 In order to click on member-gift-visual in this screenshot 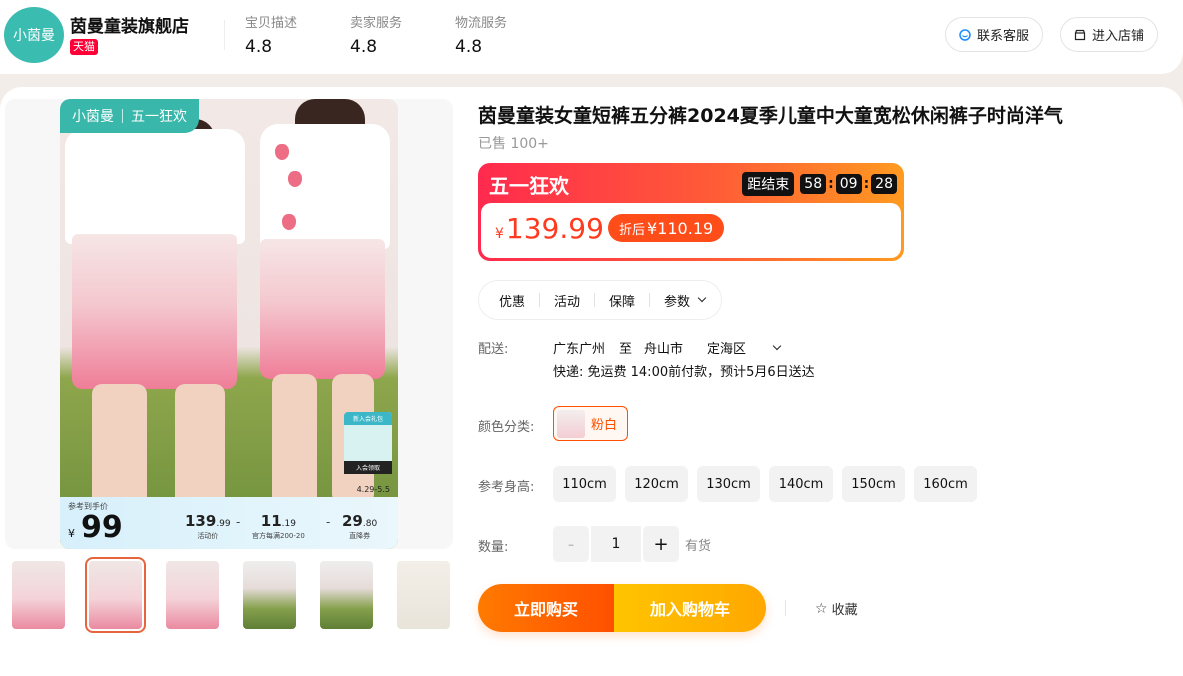, I will do `click(368, 443)`.